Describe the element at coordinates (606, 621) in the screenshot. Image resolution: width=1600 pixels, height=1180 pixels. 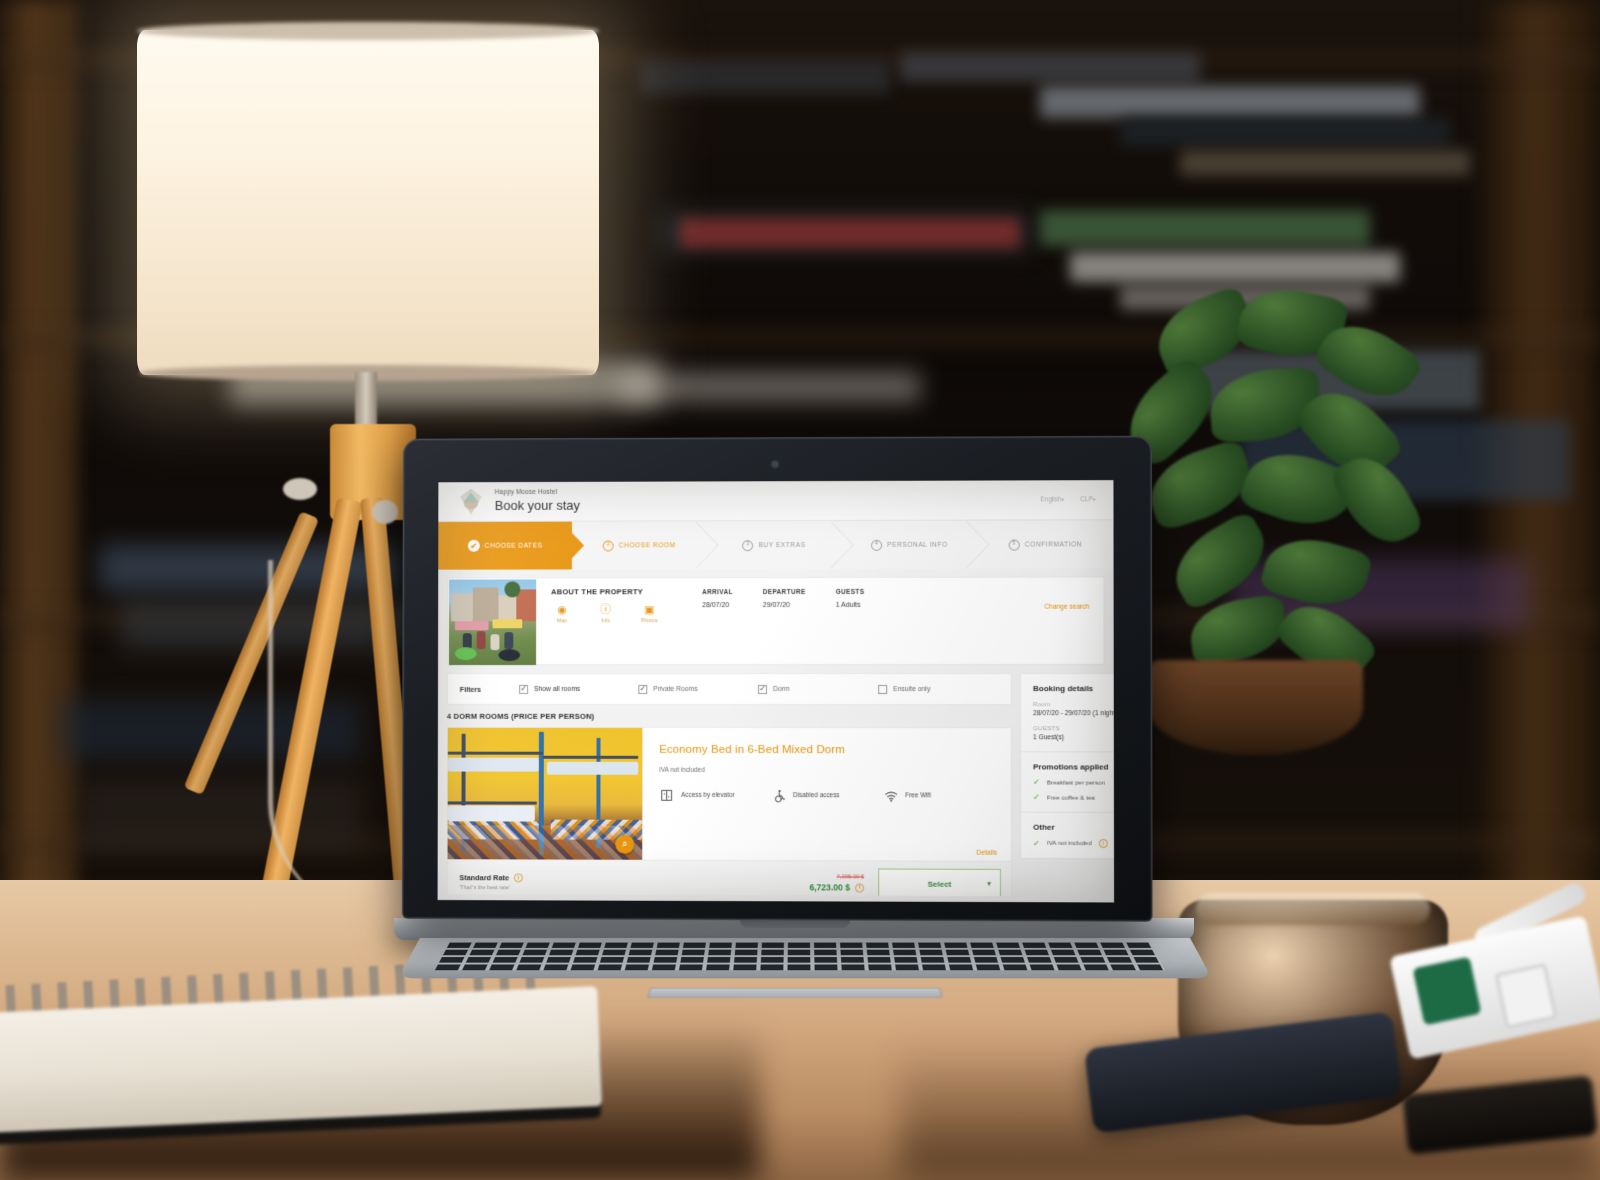
I see `info-label: Info` at that location.